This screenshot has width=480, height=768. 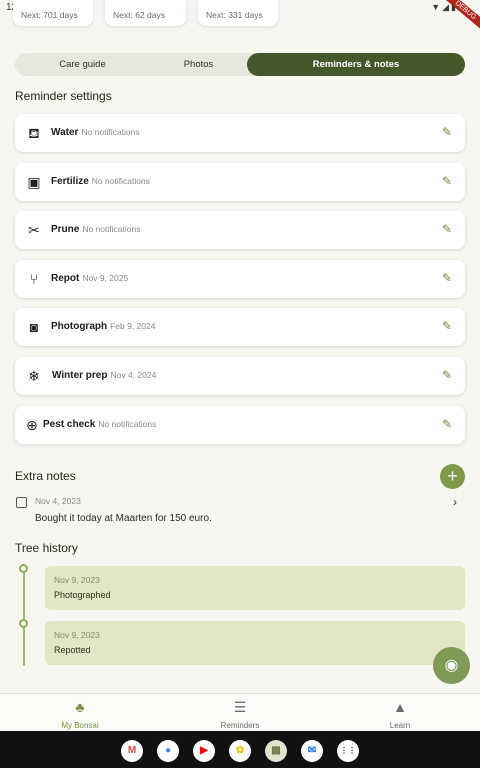 I want to click on reminder-row-water: ⛾ Water No notifications ✎, so click(x=240, y=133).